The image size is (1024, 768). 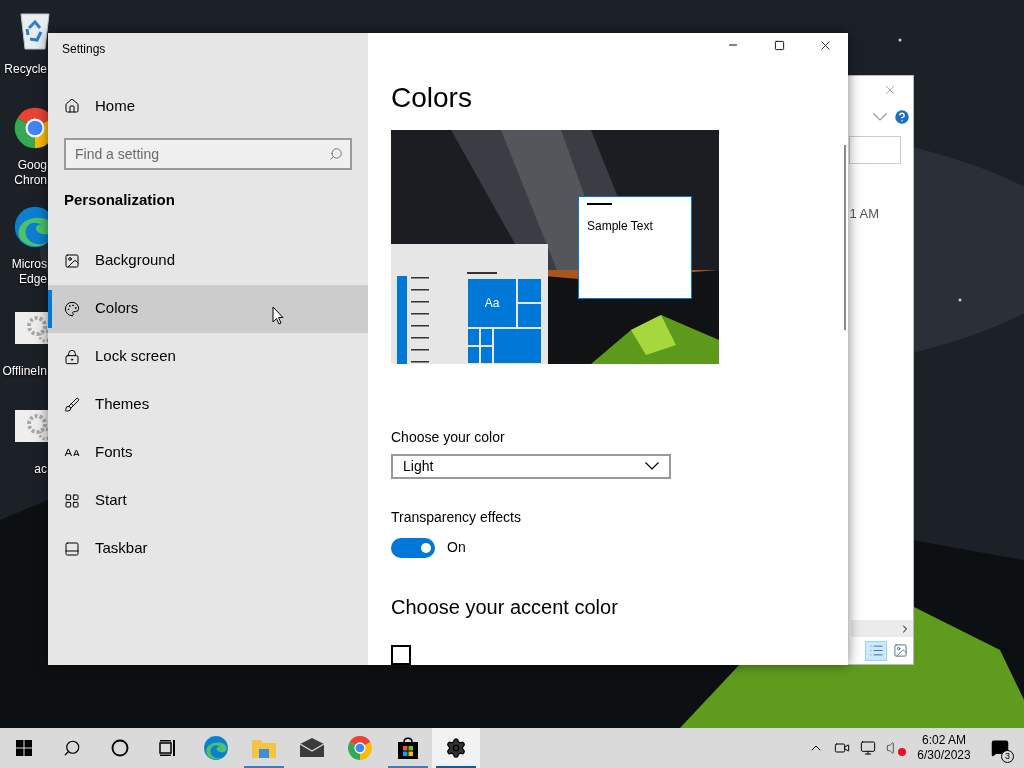 What do you see at coordinates (408, 748) in the screenshot?
I see `shopping-bag-icon` at bounding box center [408, 748].